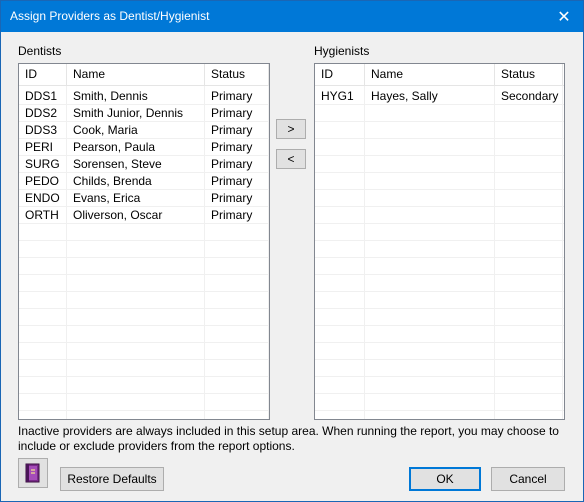 The width and height of the screenshot is (584, 502). Describe the element at coordinates (117, 164) in the screenshot. I see `cell-name: Sorensen, Steve` at that location.